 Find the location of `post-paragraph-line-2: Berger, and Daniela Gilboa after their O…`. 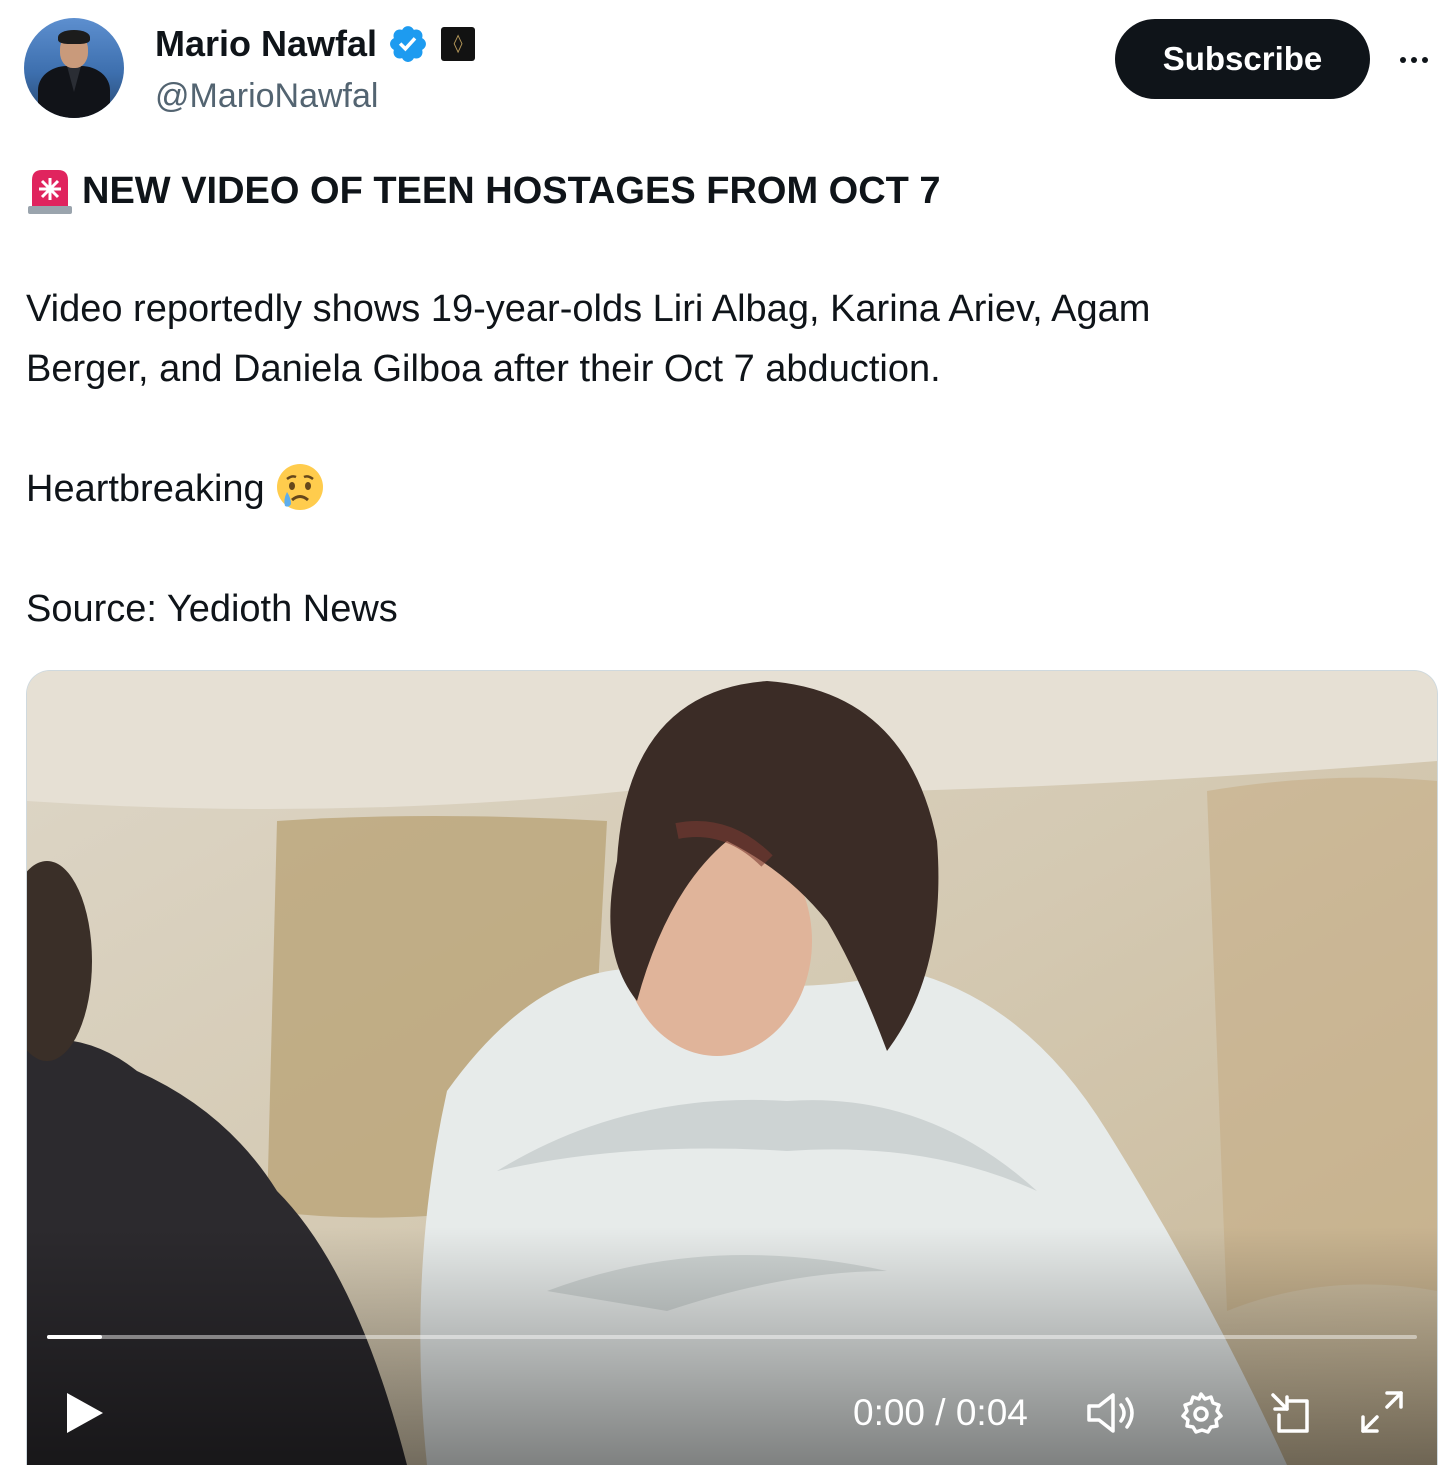

post-paragraph-line-2: Berger, and Daniela Gilboa after their O… is located at coordinates (483, 369).